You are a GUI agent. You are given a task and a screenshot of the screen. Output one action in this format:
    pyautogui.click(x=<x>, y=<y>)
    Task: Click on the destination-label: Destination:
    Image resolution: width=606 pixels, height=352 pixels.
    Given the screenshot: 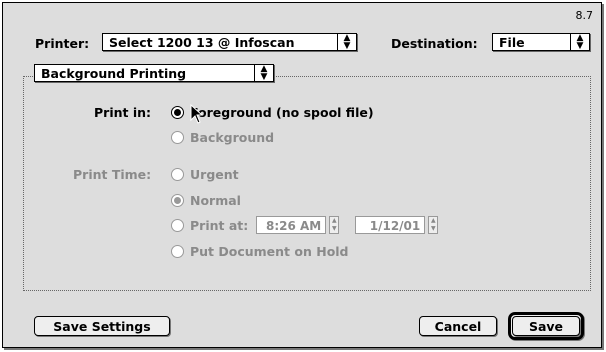 What is the action you would take?
    pyautogui.click(x=434, y=43)
    